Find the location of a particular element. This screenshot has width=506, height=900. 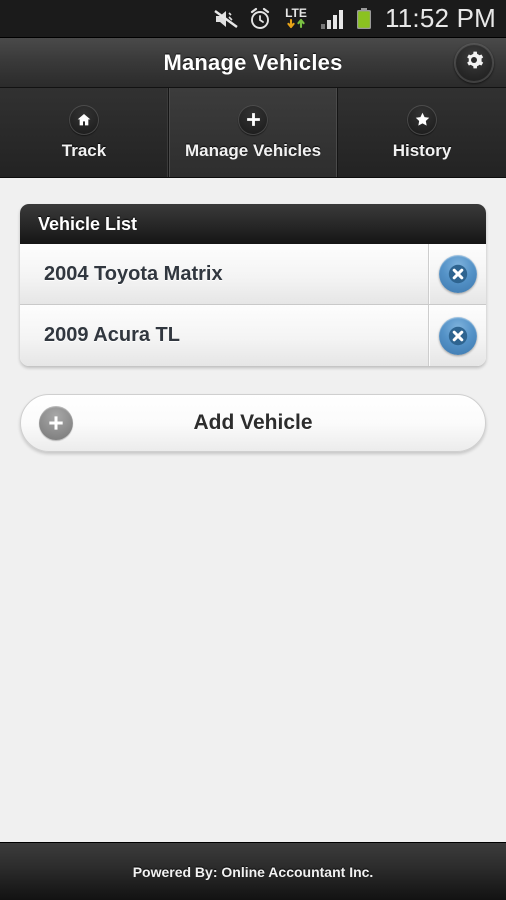

mute-vibrate-icon is located at coordinates (226, 19).